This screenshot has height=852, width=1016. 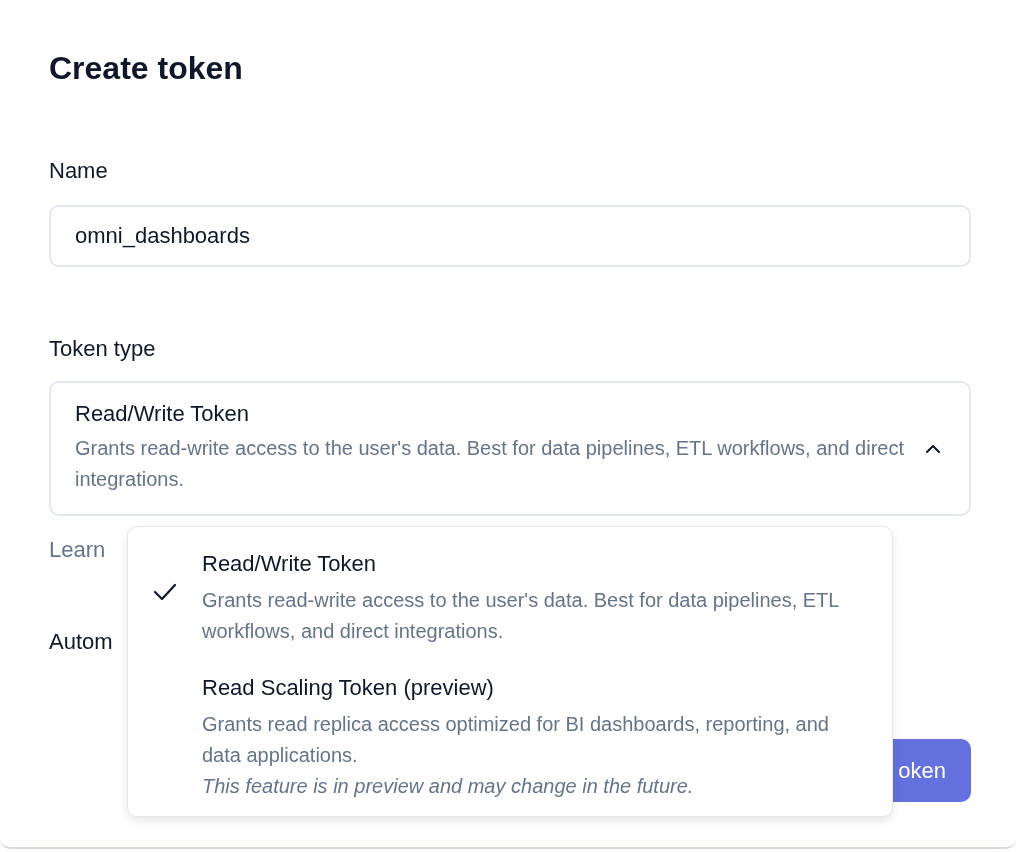 I want to click on name-input: omni_dashboards, so click(x=510, y=236).